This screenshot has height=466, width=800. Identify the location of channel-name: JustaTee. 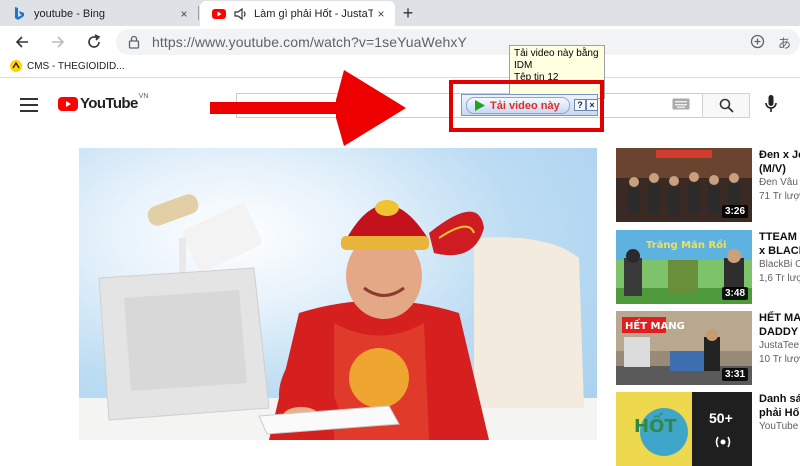
(779, 346).